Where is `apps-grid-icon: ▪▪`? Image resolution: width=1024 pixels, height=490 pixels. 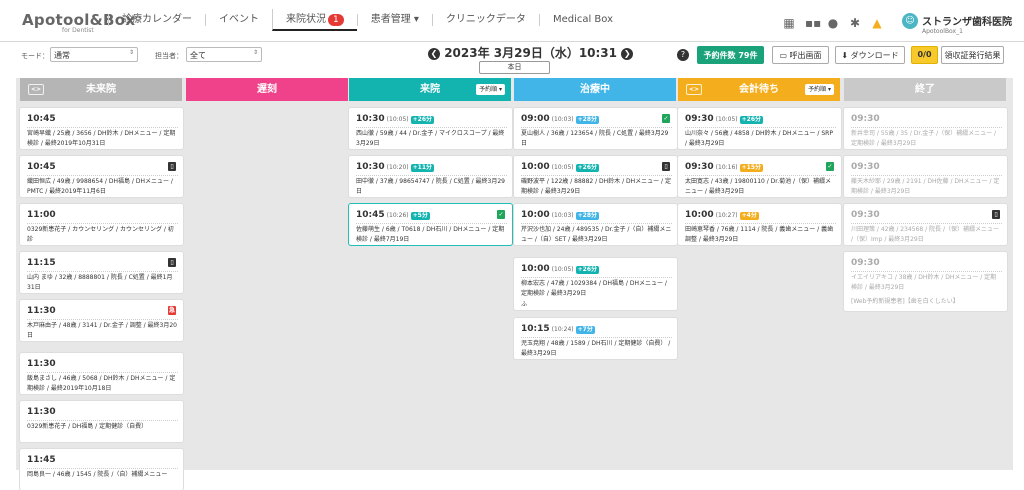
apps-grid-icon: ▪▪ is located at coordinates (813, 23).